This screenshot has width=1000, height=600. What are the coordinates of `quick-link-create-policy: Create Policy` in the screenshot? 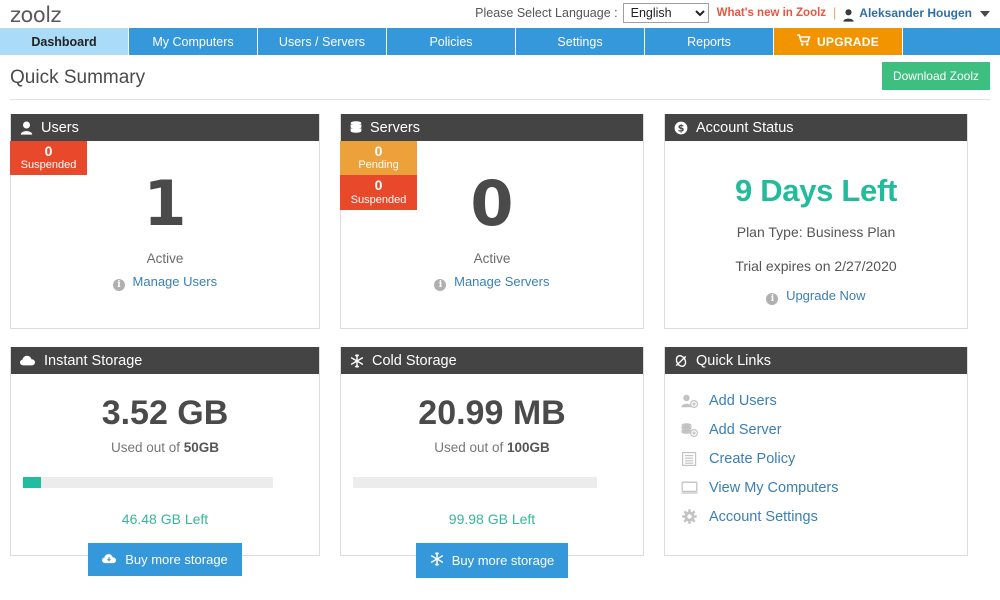 It's located at (823, 458).